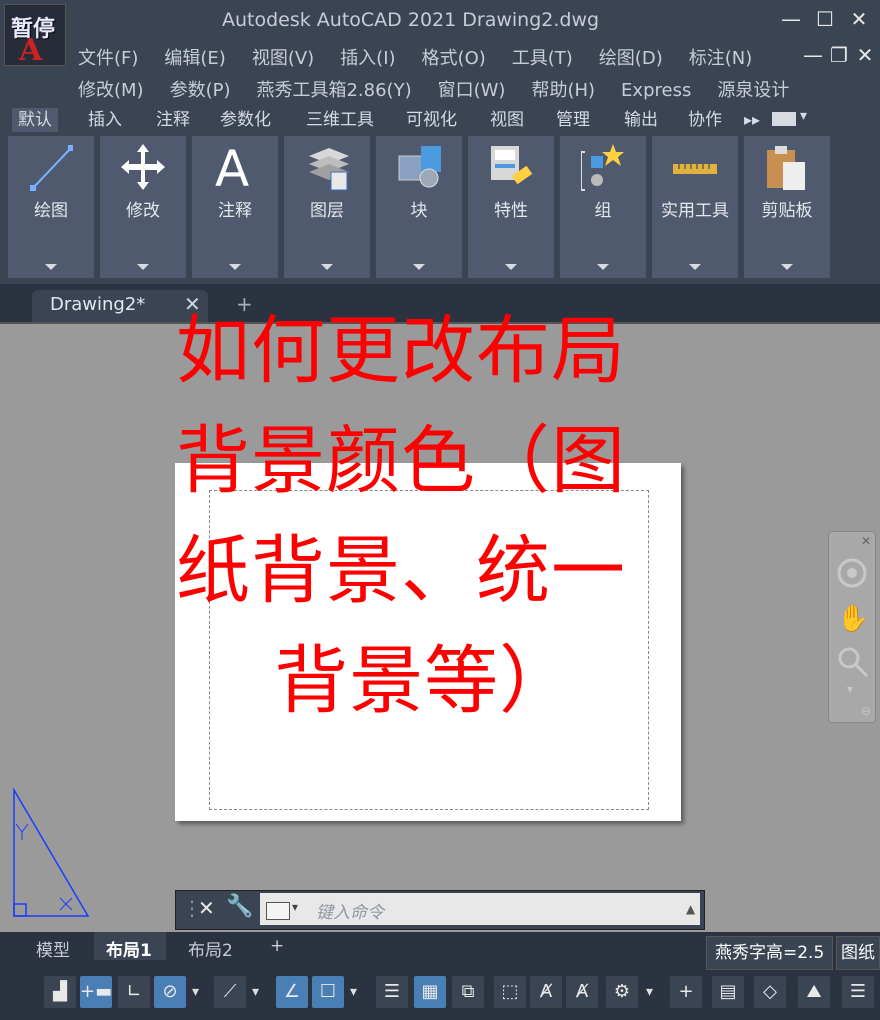 This screenshot has height=1020, width=880. What do you see at coordinates (721, 58) in the screenshot?
I see `menu-dimension: 标注(N)` at bounding box center [721, 58].